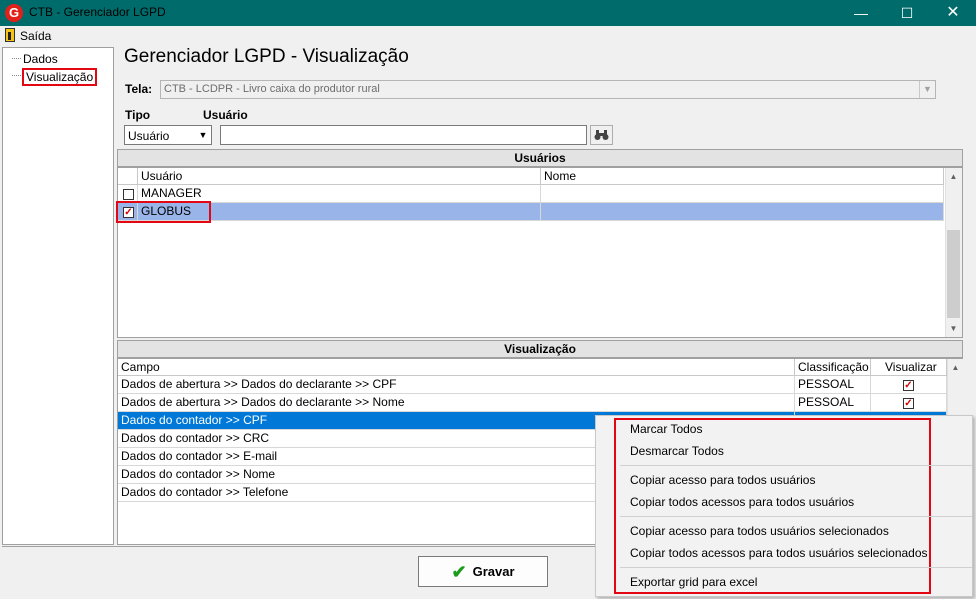 The image size is (976, 599). Describe the element at coordinates (833, 367) in the screenshot. I see `visual-column-class: Classificação` at that location.